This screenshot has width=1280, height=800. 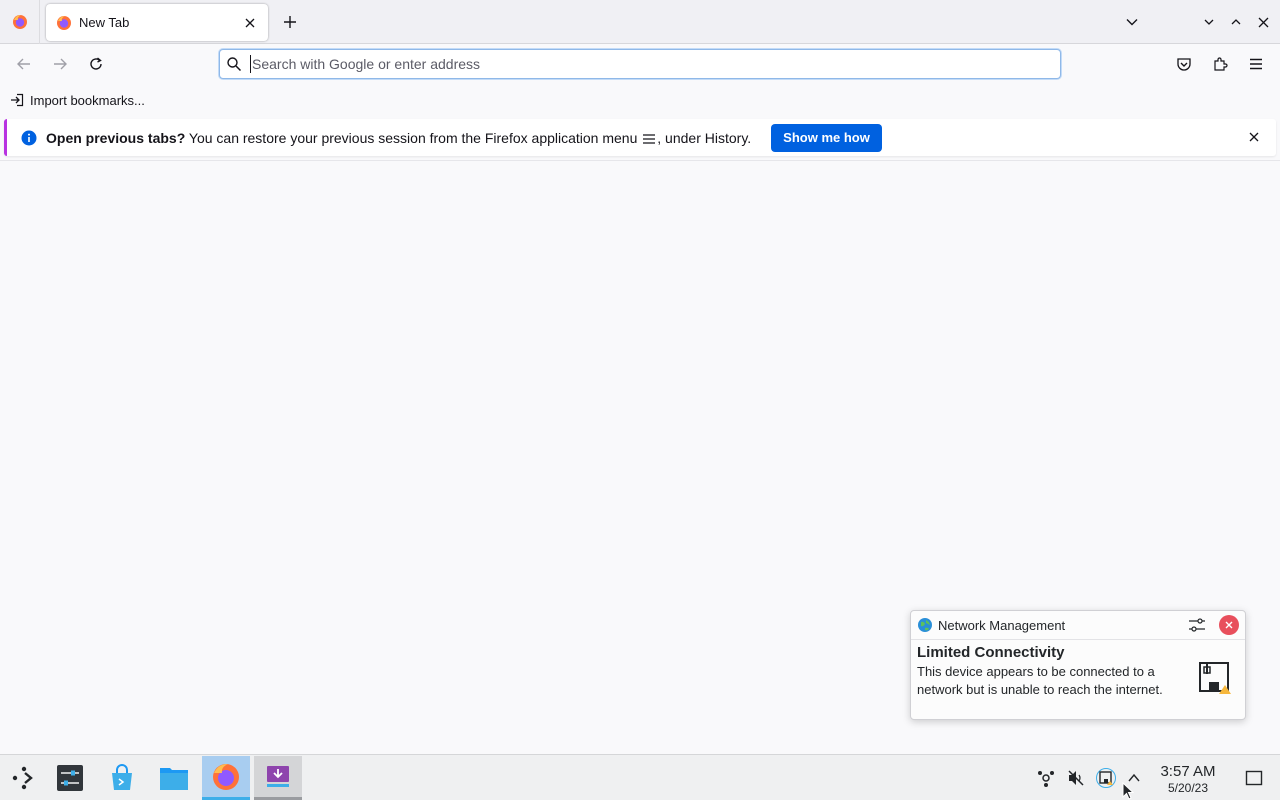 I want to click on digital-clock: 3:57 AM 5/20/23, so click(x=1188, y=779).